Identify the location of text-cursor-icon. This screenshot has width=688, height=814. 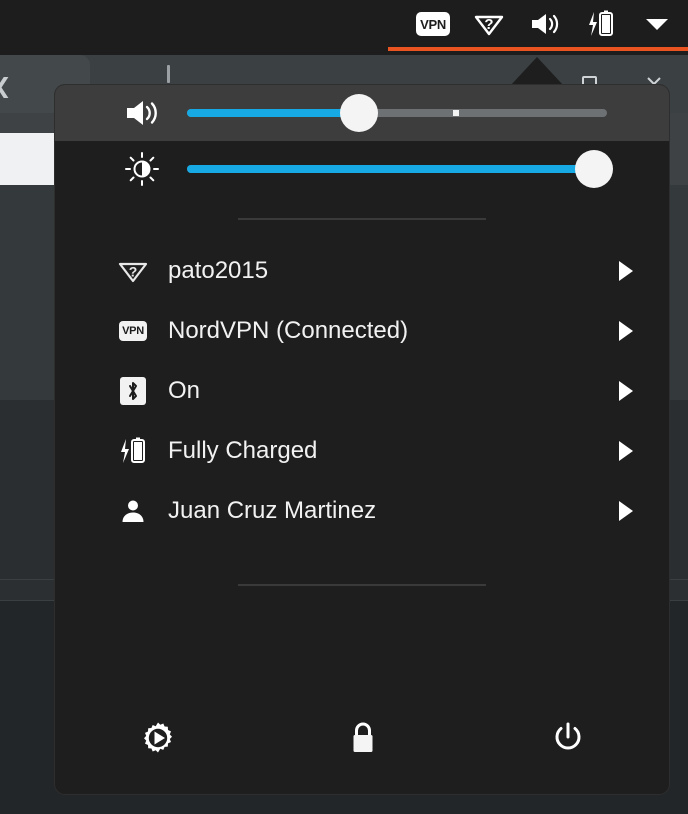
(168, 74).